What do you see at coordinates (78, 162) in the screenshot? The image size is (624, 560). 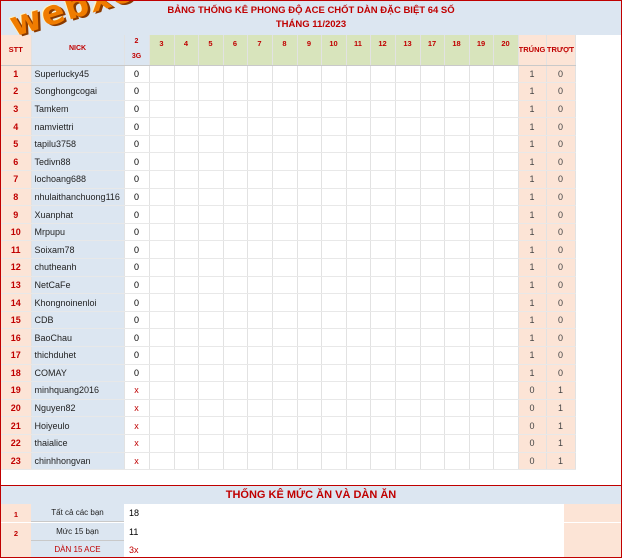 I see `row-nick: Tedivn88` at bounding box center [78, 162].